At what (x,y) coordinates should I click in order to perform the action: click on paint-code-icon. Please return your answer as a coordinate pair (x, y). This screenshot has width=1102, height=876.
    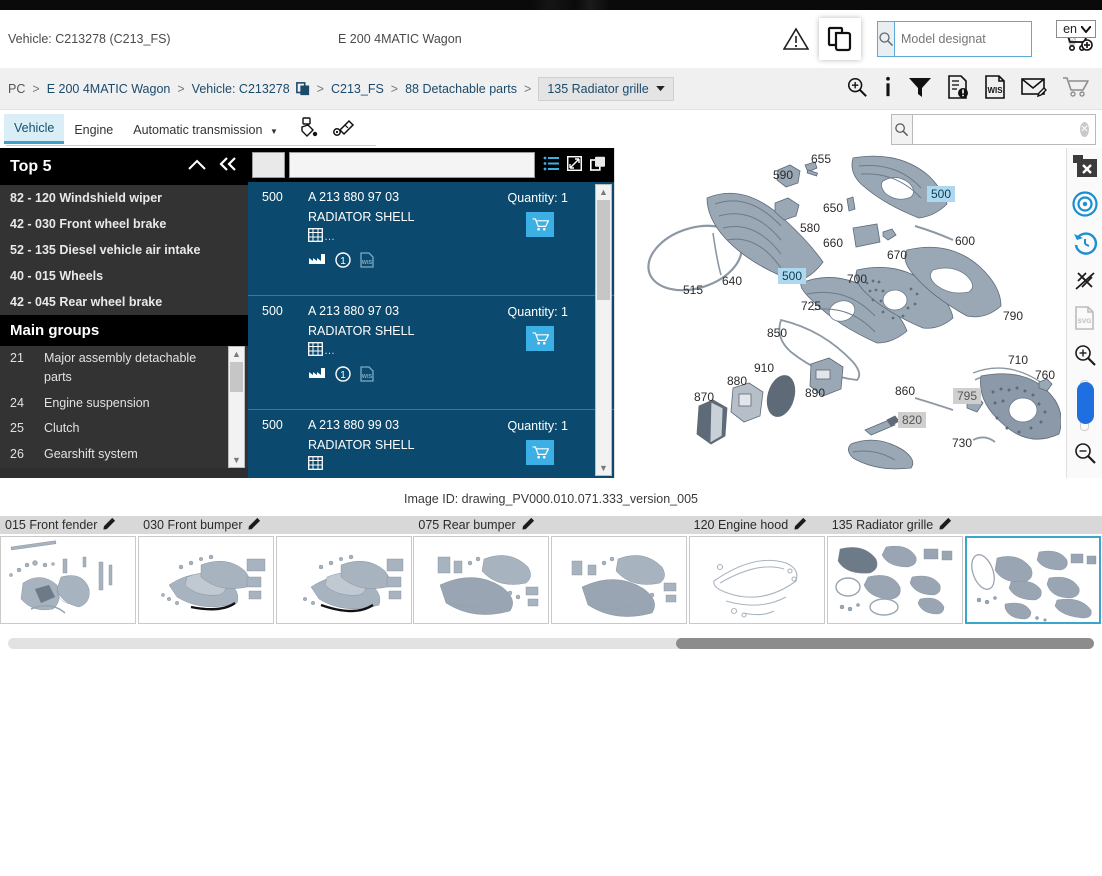
    Looking at the image, I should click on (309, 129).